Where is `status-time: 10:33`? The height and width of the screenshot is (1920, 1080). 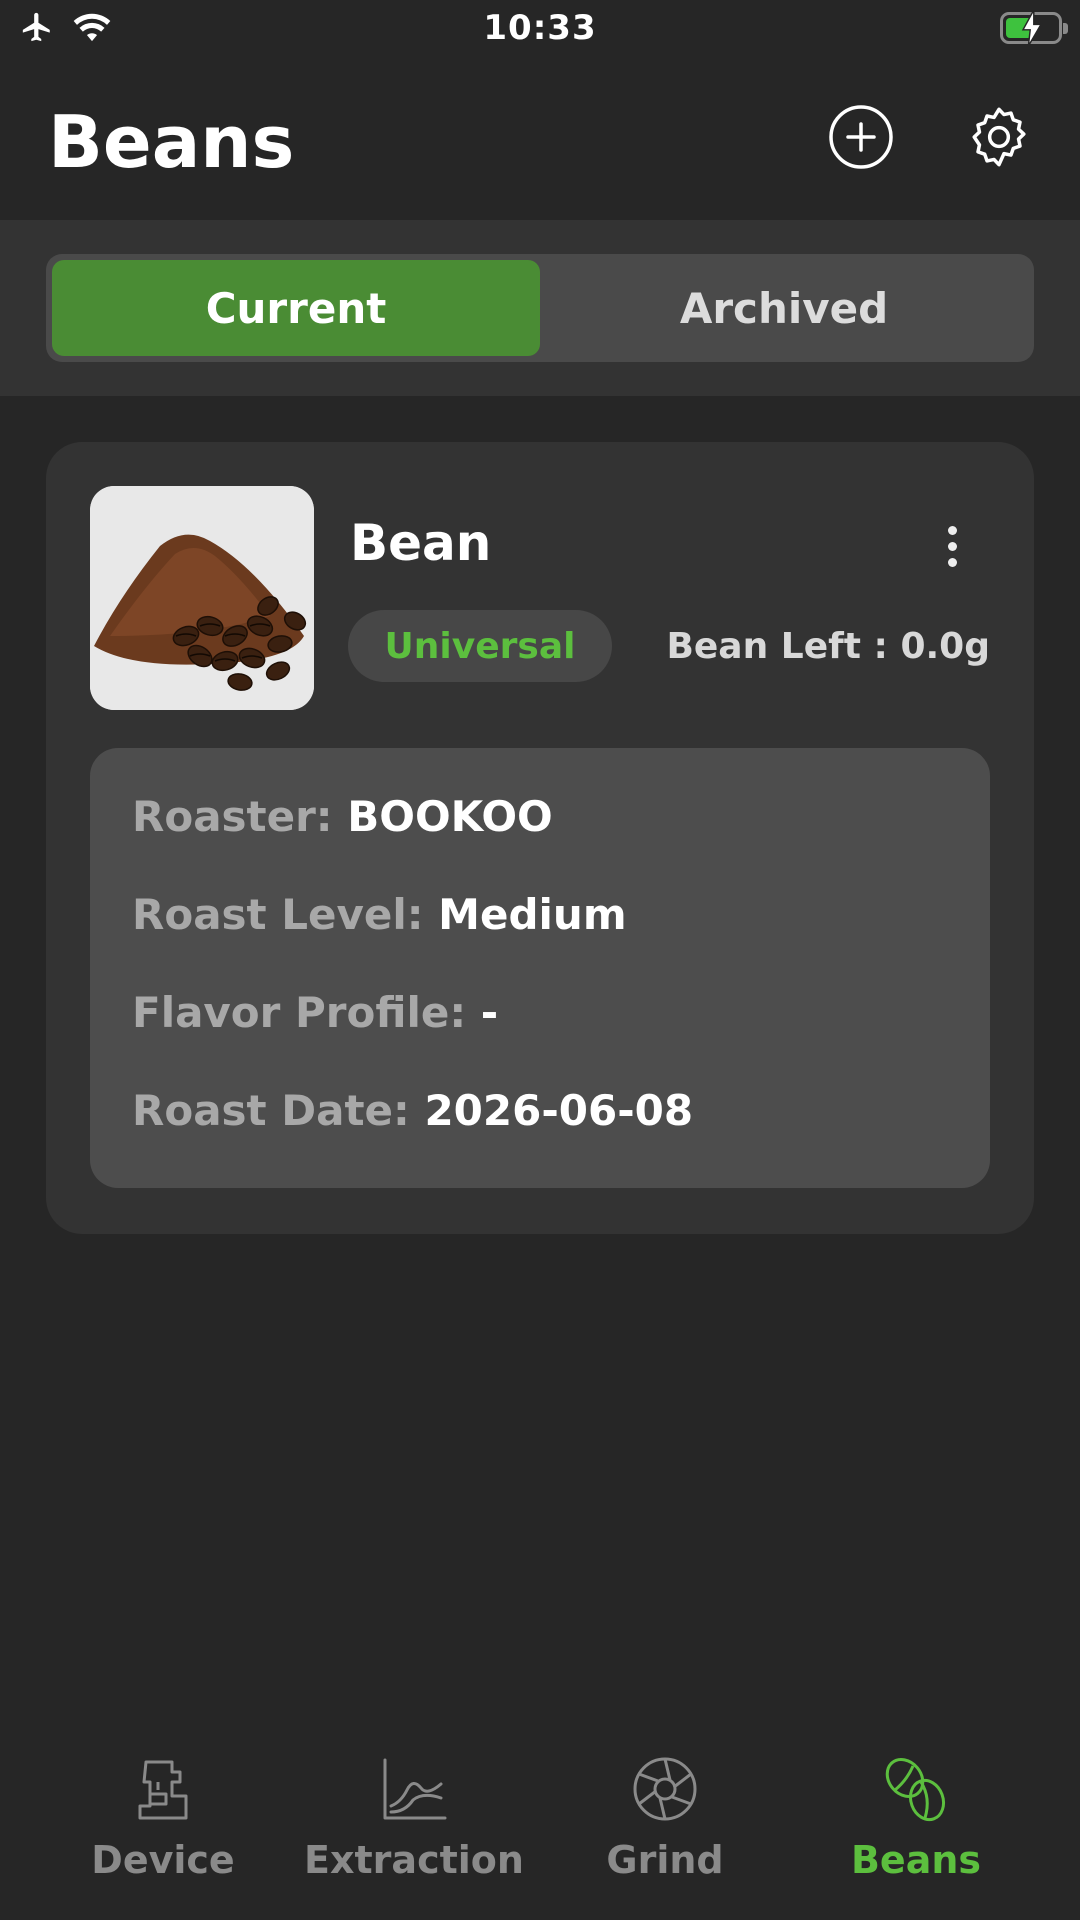
status-time: 10:33 is located at coordinates (540, 28).